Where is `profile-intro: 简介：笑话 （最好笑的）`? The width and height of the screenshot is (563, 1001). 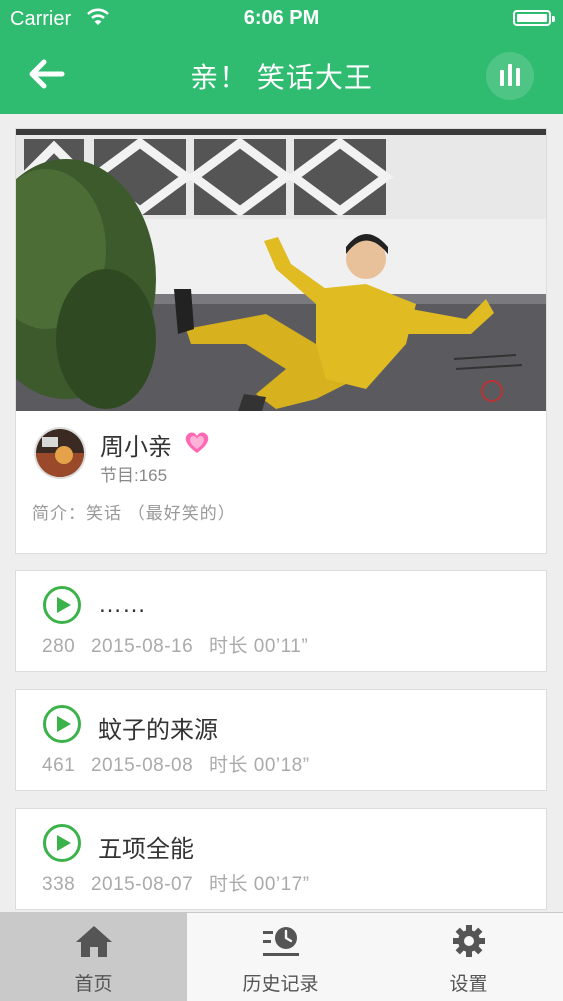 profile-intro: 简介：笑话 （最好笑的） is located at coordinates (134, 513).